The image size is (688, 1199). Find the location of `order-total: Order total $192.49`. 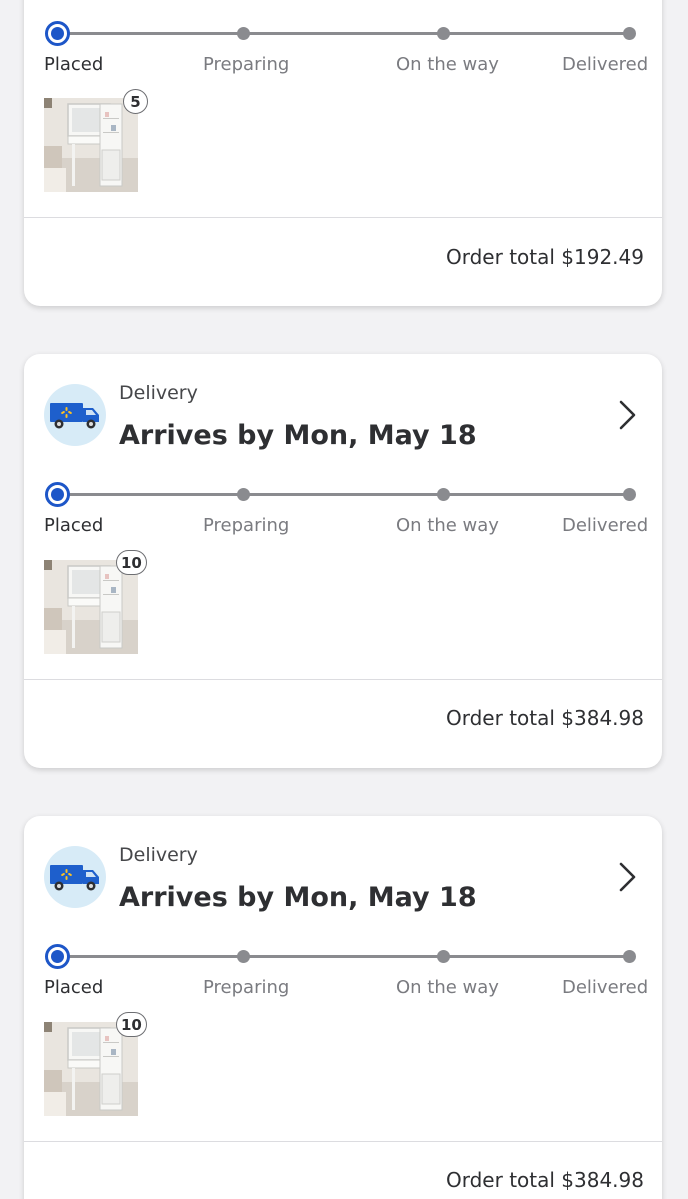

order-total: Order total $192.49 is located at coordinates (545, 257).